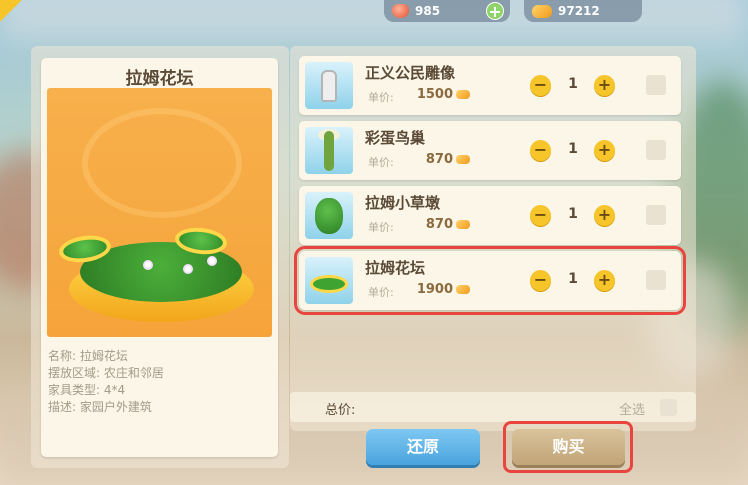 The width and height of the screenshot is (748, 485). I want to click on item-name: 拉姆小草墩, so click(403, 203).